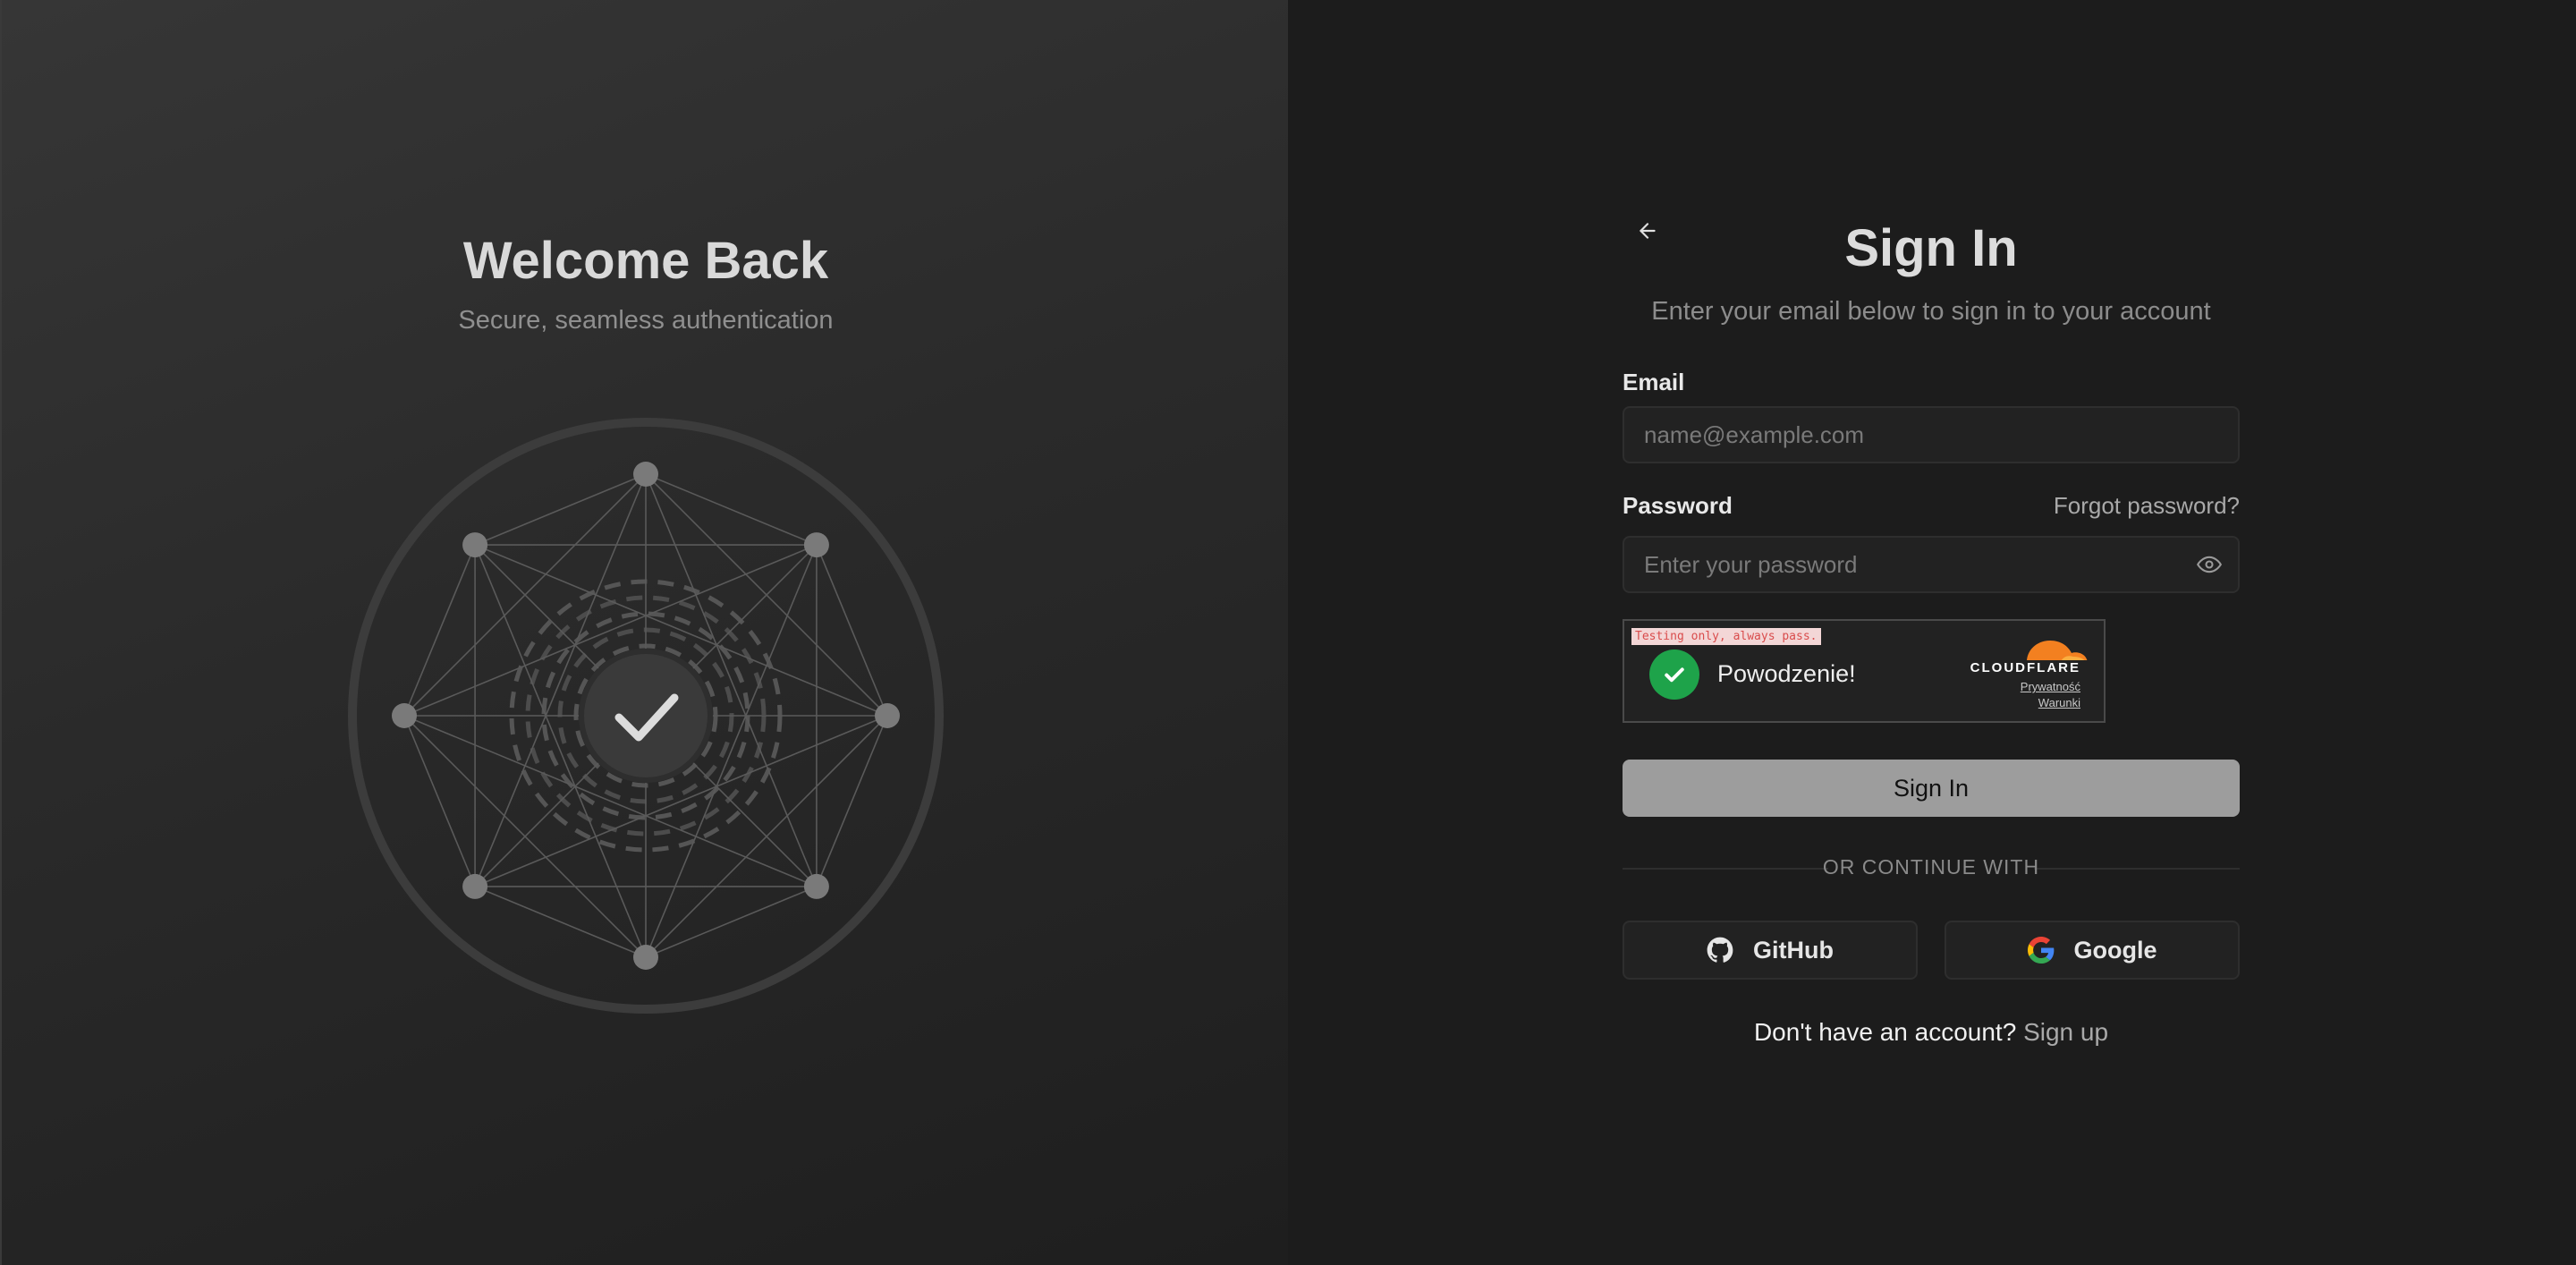 This screenshot has width=2576, height=1265. Describe the element at coordinates (1793, 950) in the screenshot. I see `github-button-label: GitHub` at that location.